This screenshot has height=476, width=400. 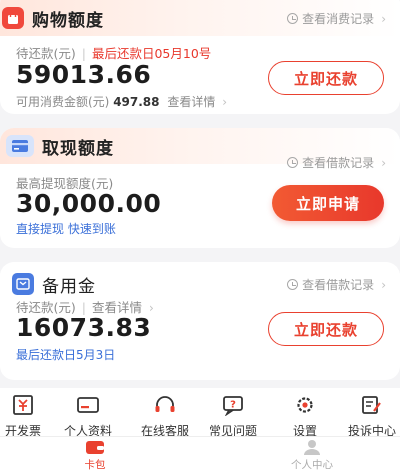 What do you see at coordinates (69, 286) in the screenshot?
I see `reserve-card-title: 备用金` at bounding box center [69, 286].